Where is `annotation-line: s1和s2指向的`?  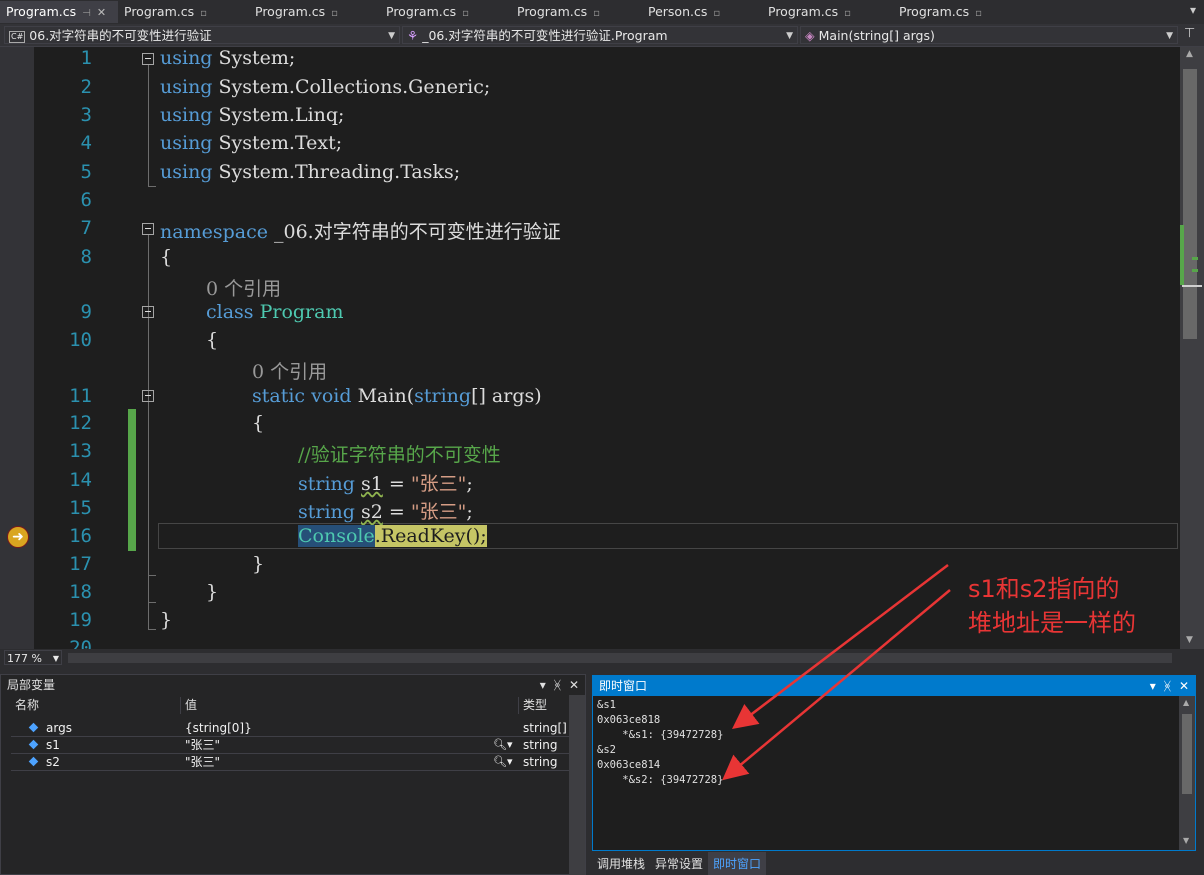
annotation-line: s1和s2指向的 is located at coordinates (1044, 589).